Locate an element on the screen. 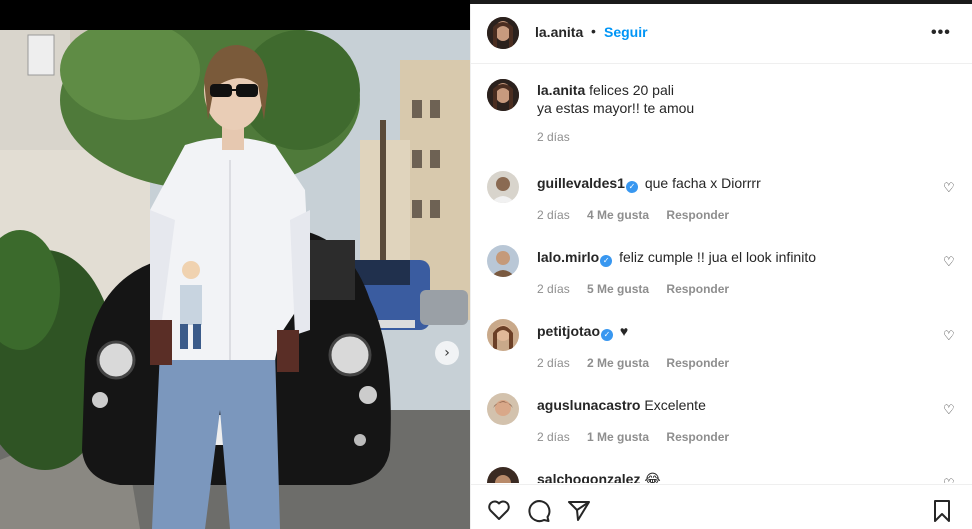 The height and width of the screenshot is (529, 972). post-header: la.anita • Seguir ••• is located at coordinates (721, 34).